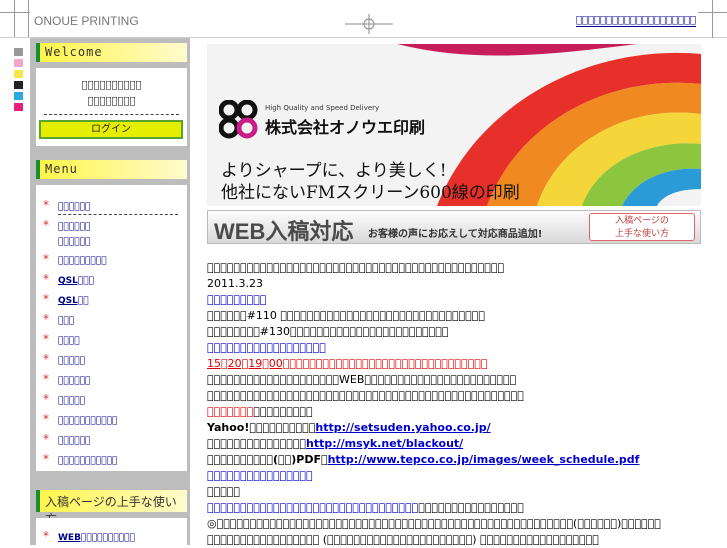  Describe the element at coordinates (111, 169) in the screenshot. I see `menu-heading: Menu` at that location.